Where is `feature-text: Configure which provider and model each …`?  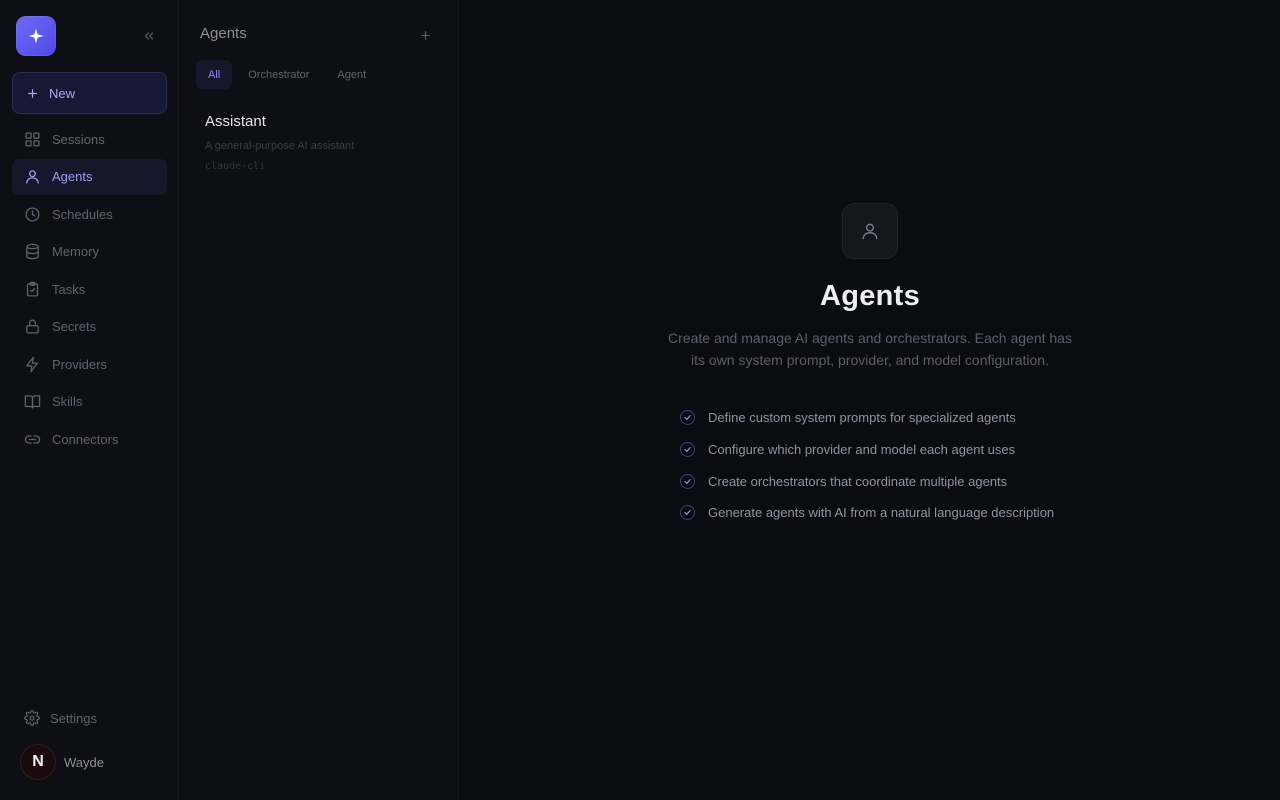 feature-text: Configure which provider and model each … is located at coordinates (862, 450).